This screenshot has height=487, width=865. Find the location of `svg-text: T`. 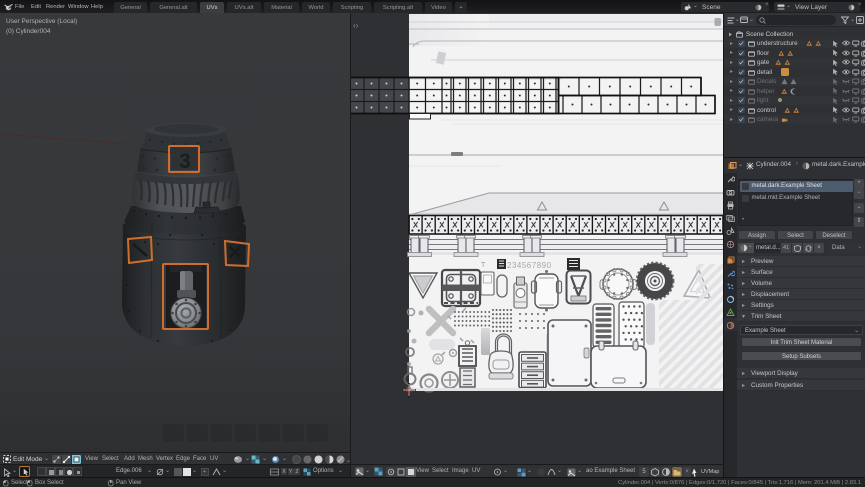

svg-text: T is located at coordinates (483, 265).